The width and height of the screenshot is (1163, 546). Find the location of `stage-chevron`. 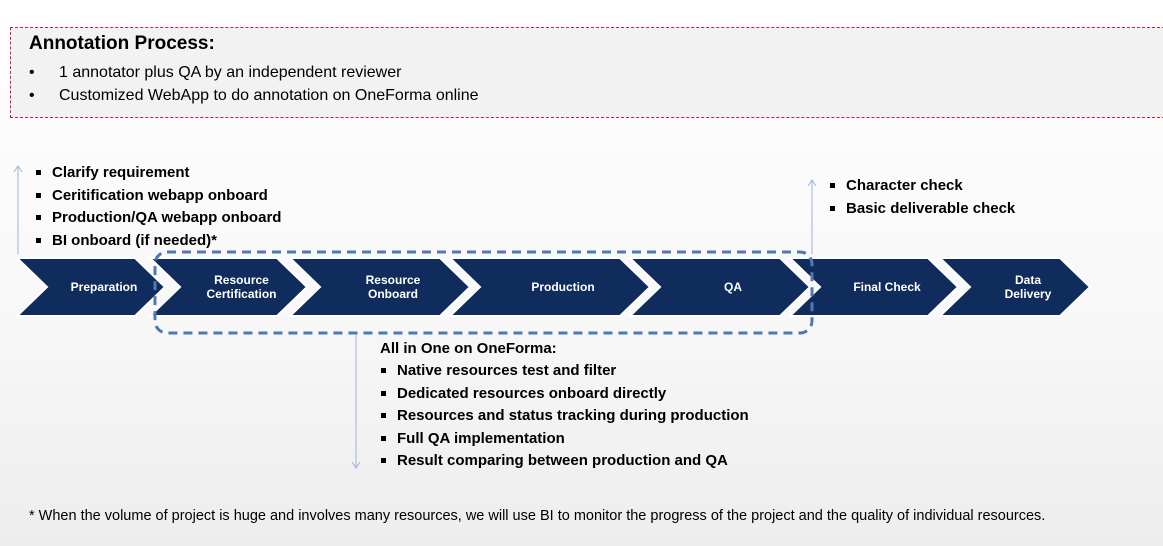

stage-chevron is located at coordinates (719, 287).